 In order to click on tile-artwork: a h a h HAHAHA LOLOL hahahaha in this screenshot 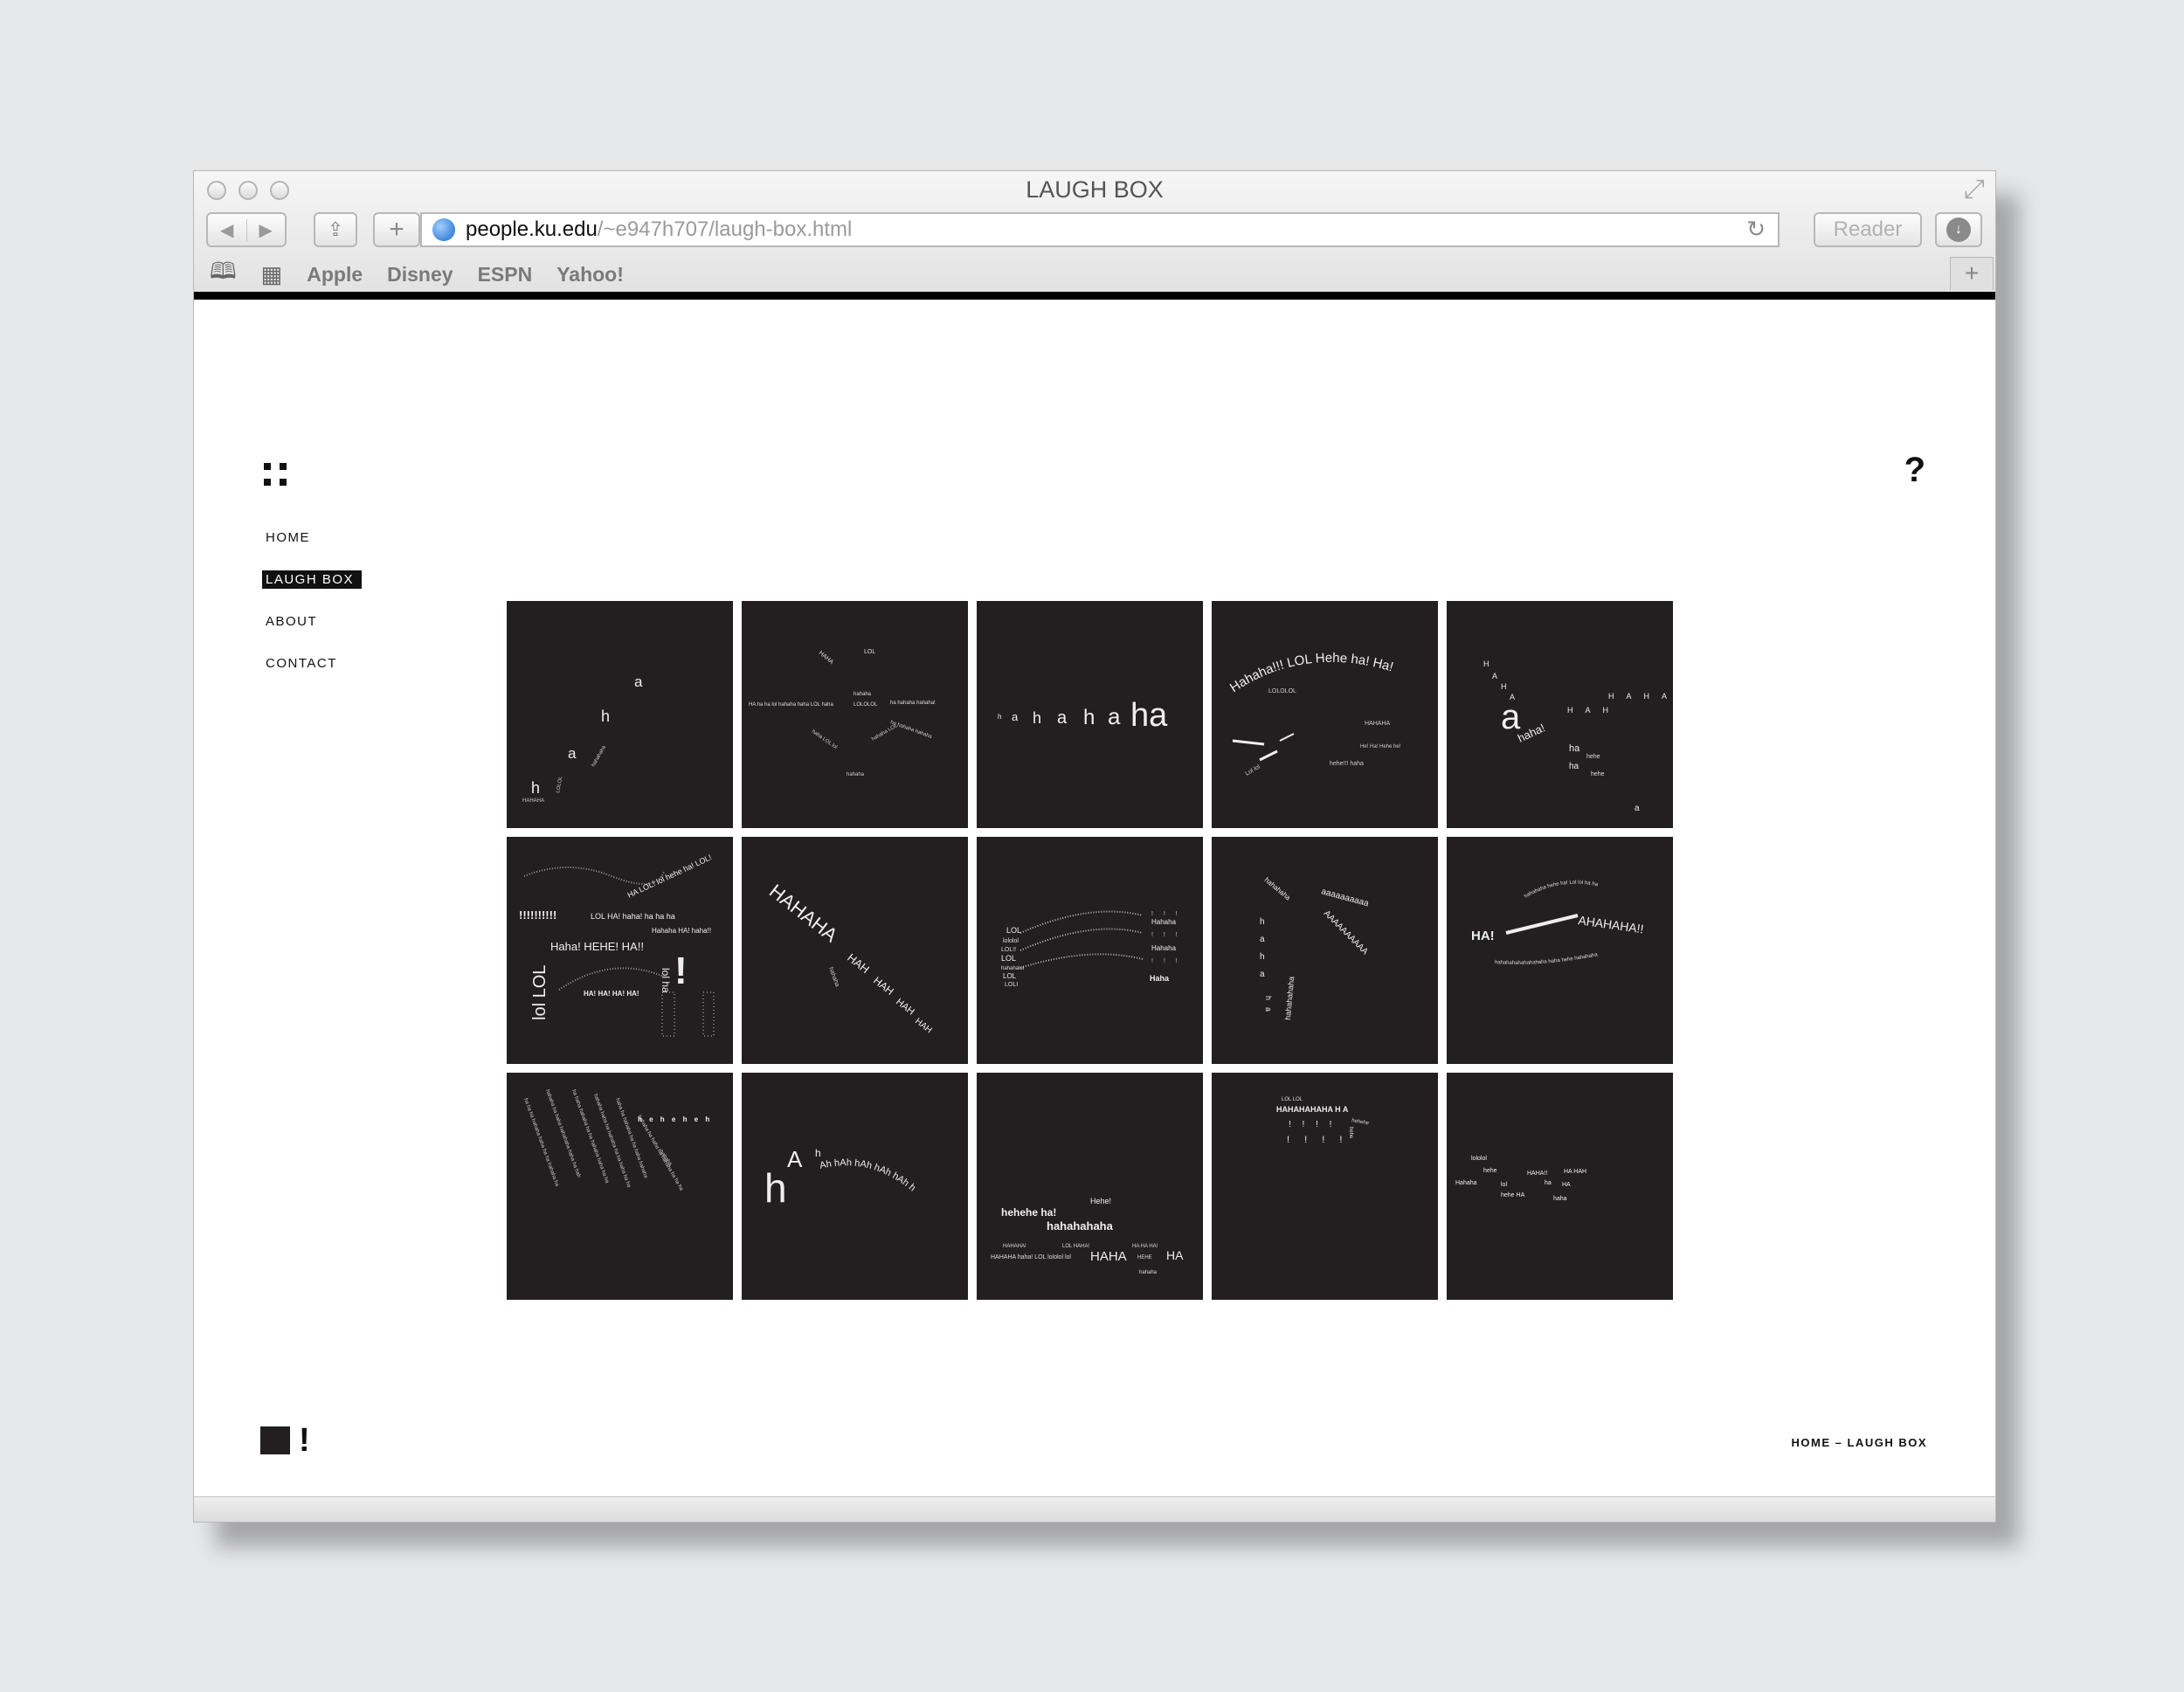, I will do `click(582, 739)`.